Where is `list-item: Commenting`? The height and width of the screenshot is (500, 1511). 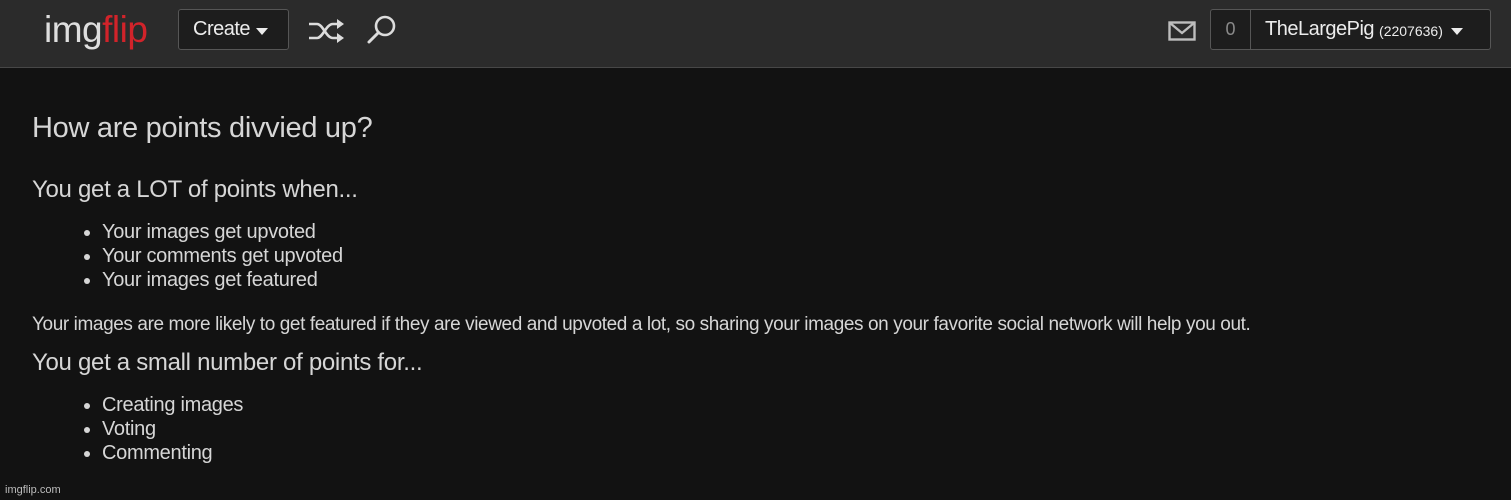
list-item: Commenting is located at coordinates (797, 453).